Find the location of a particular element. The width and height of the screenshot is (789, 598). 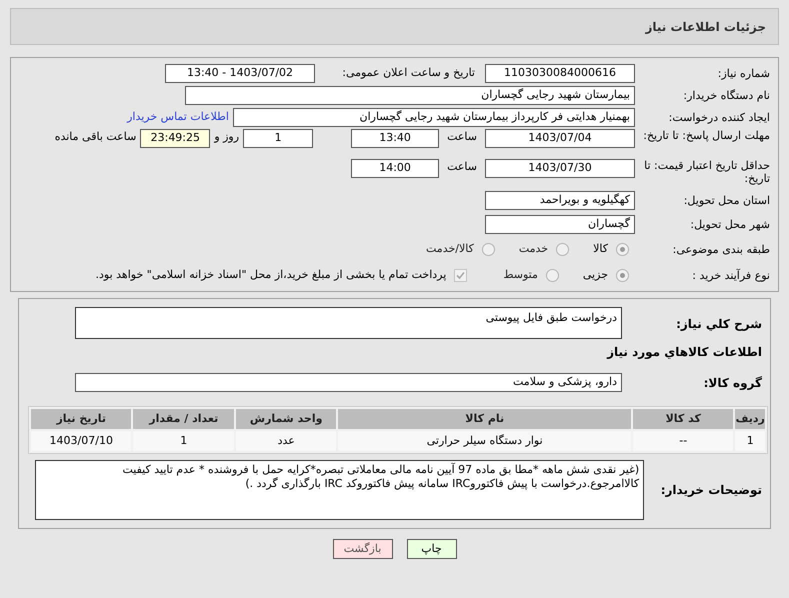

goods-group-field: دارو، پزشکی و سلامت is located at coordinates (348, 382).